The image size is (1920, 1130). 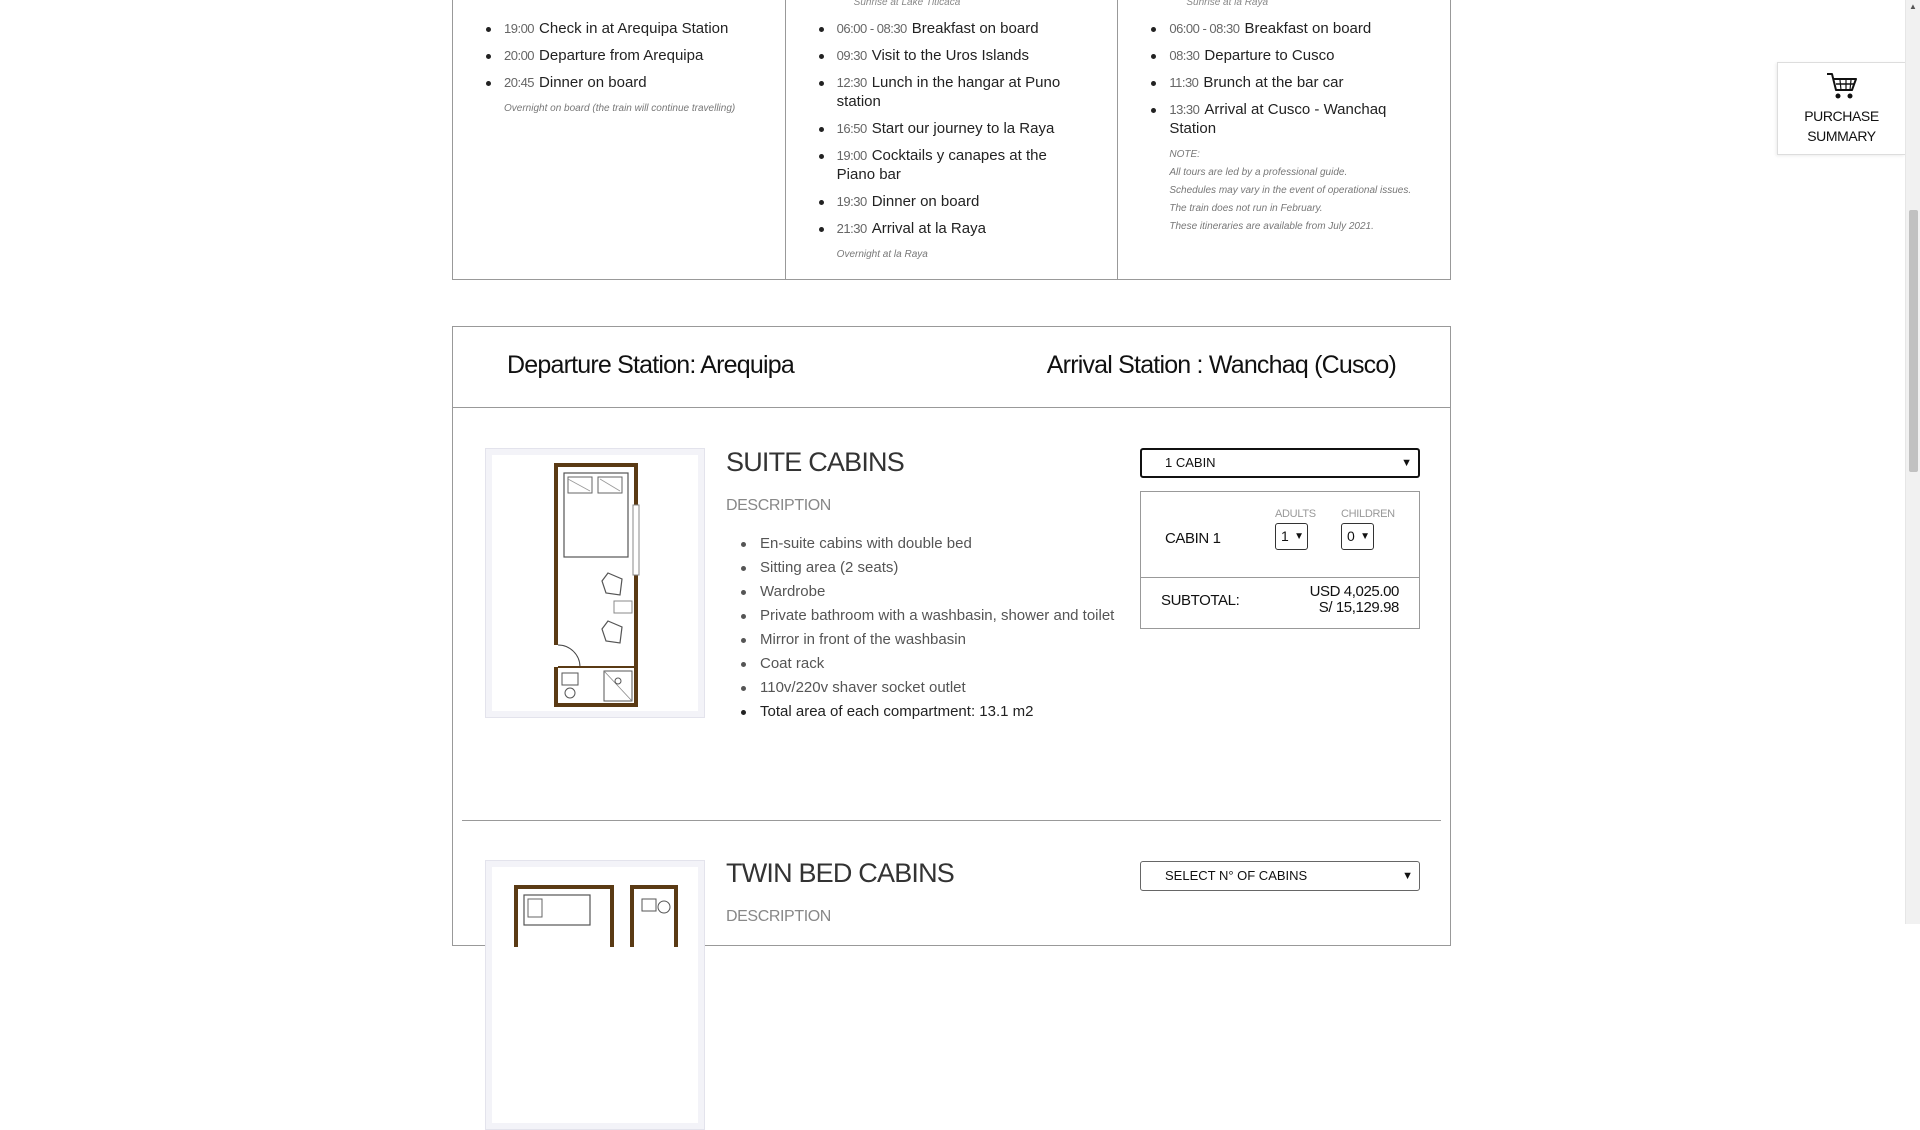 What do you see at coordinates (947, 55) in the screenshot?
I see `itinerary-item: 09:30 Visit to the Uros Islands` at bounding box center [947, 55].